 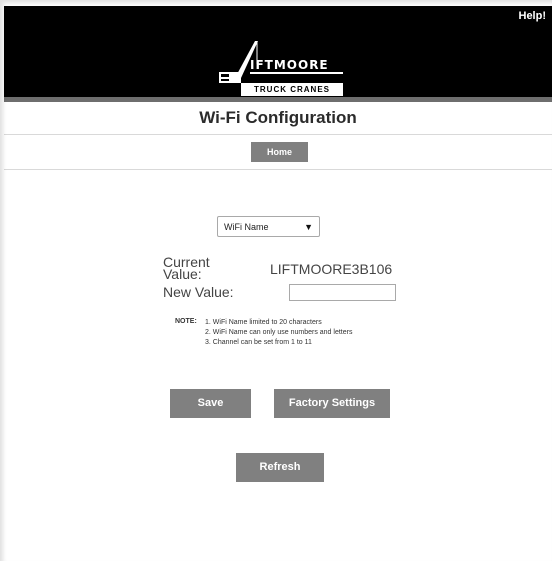 What do you see at coordinates (186, 321) in the screenshot?
I see `note-label: NOTE:` at bounding box center [186, 321].